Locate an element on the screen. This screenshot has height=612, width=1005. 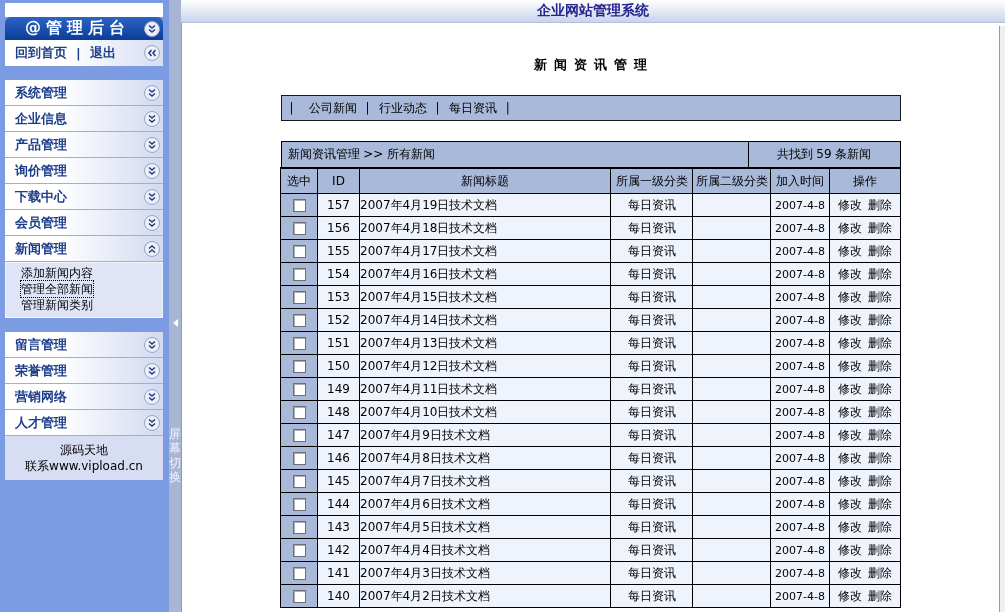
double-chevron-left-icon is located at coordinates (152, 53).